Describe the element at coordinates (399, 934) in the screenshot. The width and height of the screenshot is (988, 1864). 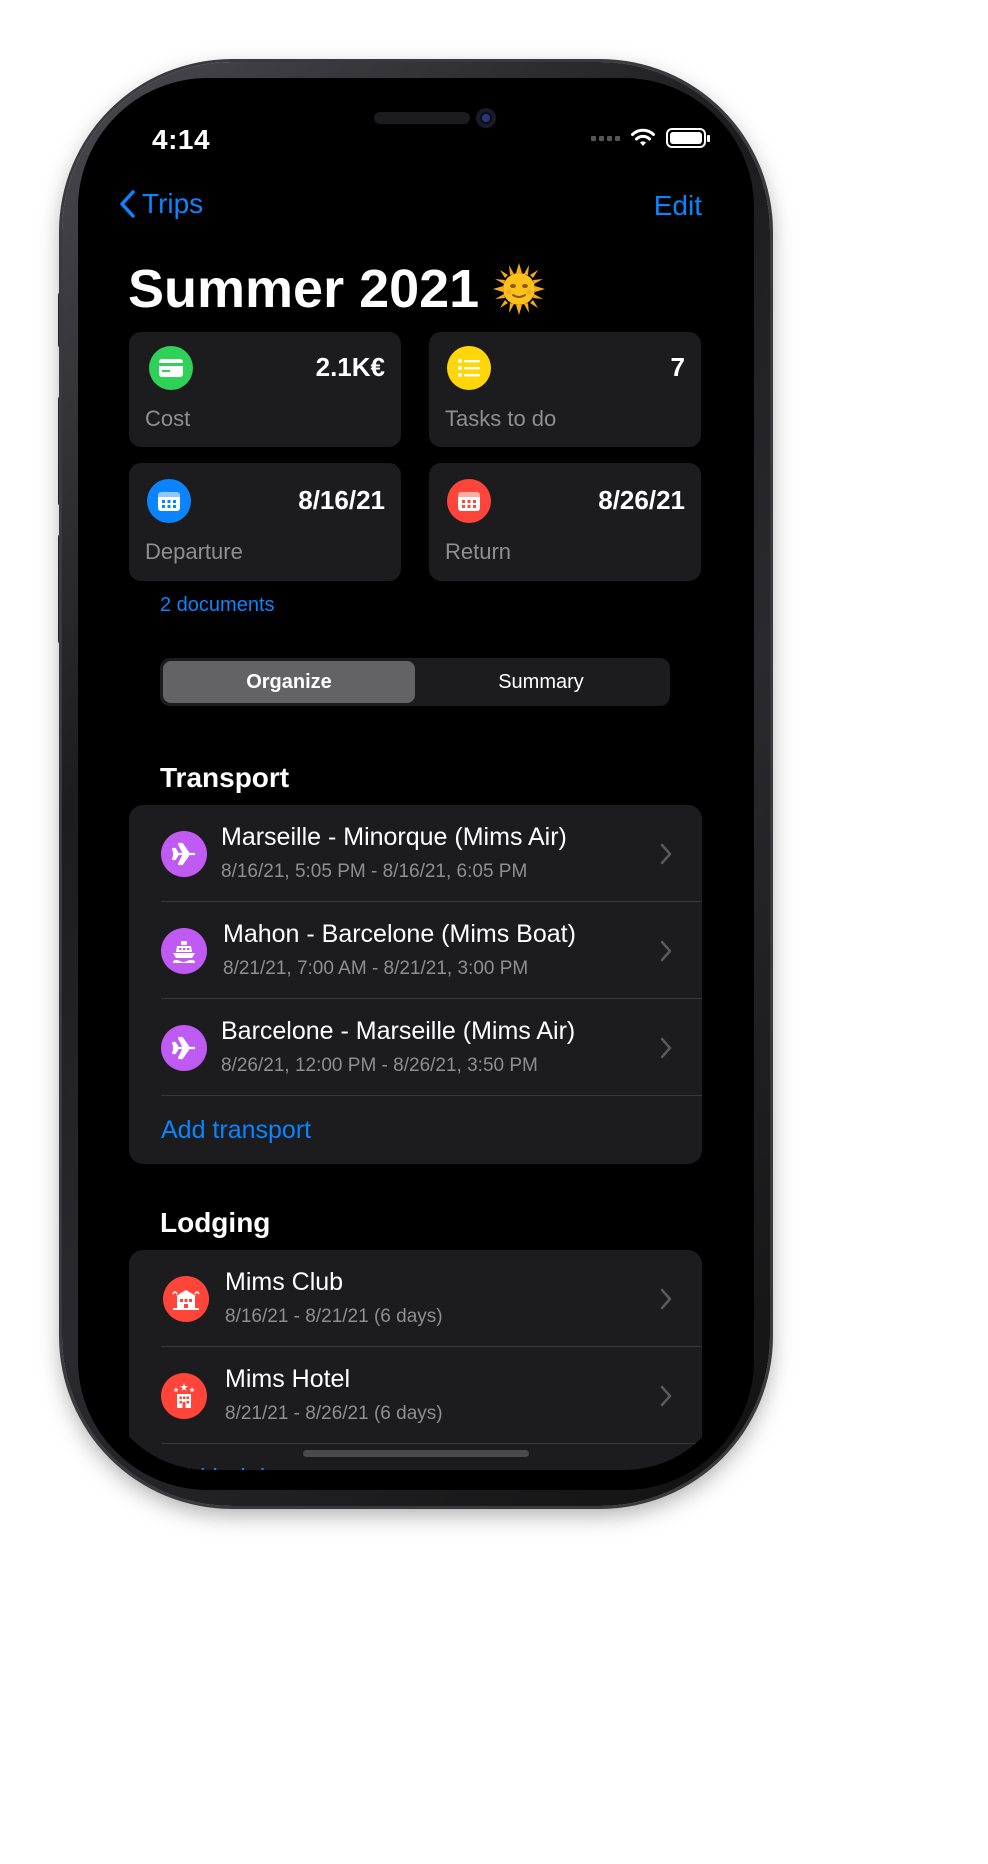
I see `transport-row-title: Mahon - Barcelone (Mims Boat)` at that location.